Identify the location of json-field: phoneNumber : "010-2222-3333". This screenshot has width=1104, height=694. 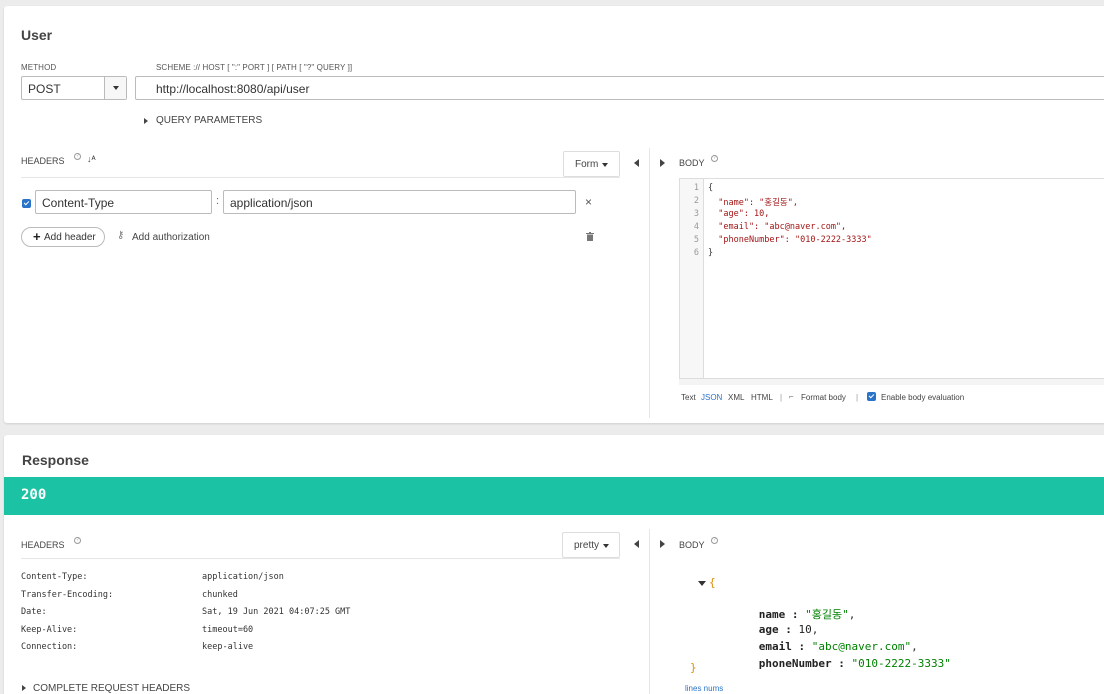
(854, 663).